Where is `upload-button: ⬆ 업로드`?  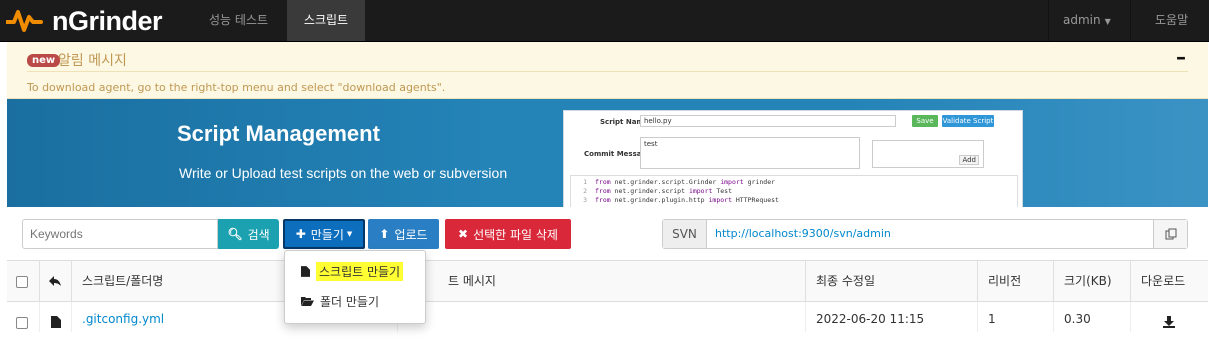 upload-button: ⬆ 업로드 is located at coordinates (403, 234).